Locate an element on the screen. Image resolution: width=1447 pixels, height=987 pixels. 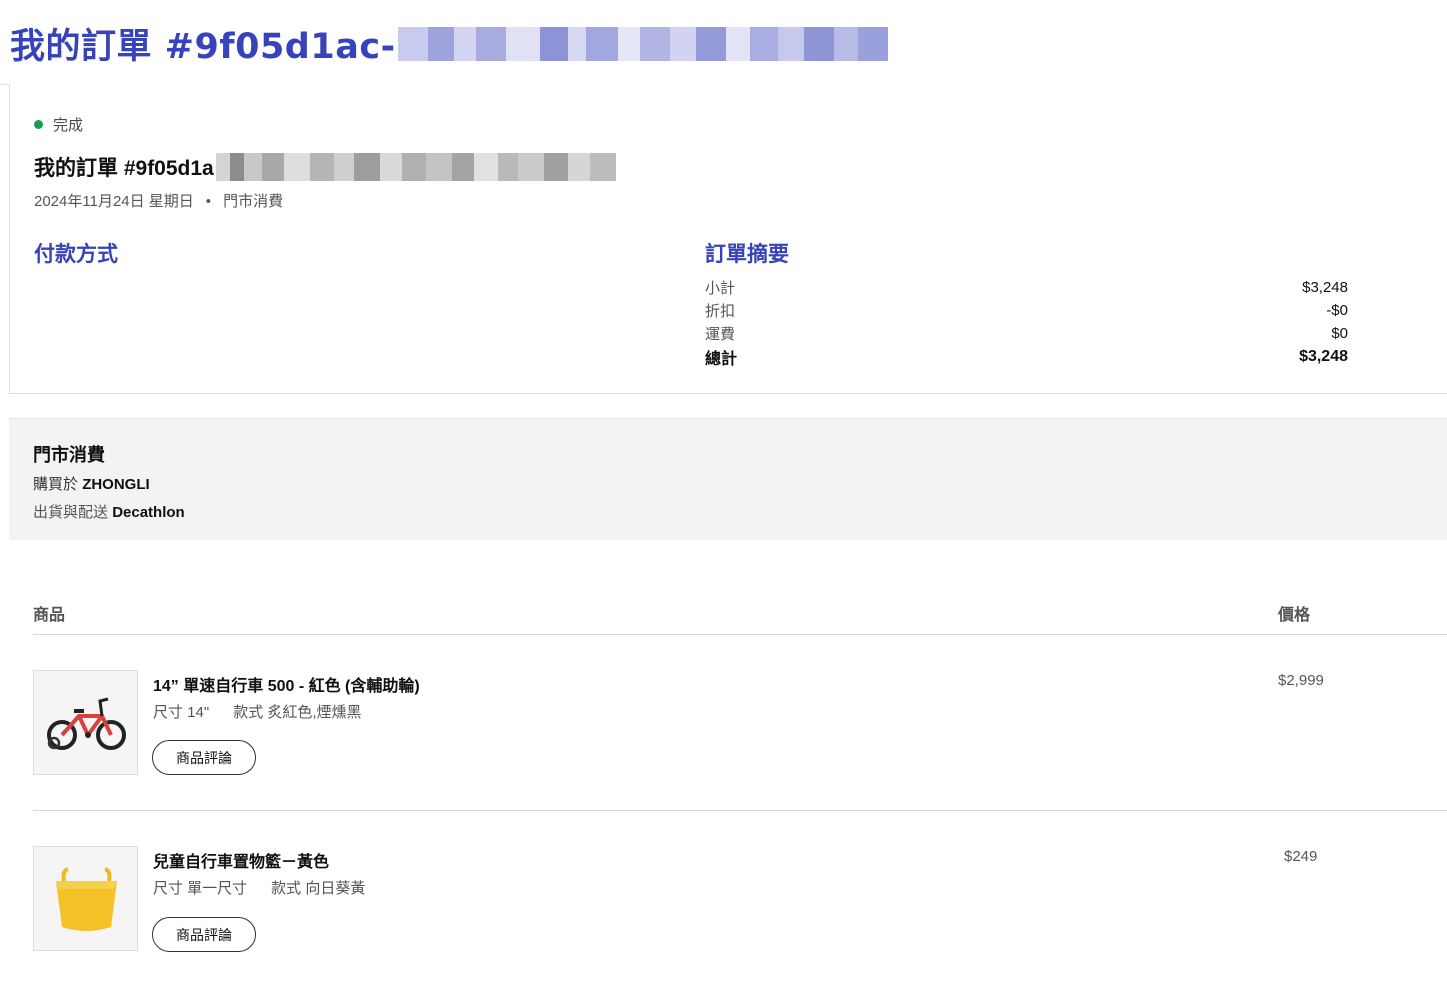
product-size: 尺寸 單一尺寸 is located at coordinates (200, 888).